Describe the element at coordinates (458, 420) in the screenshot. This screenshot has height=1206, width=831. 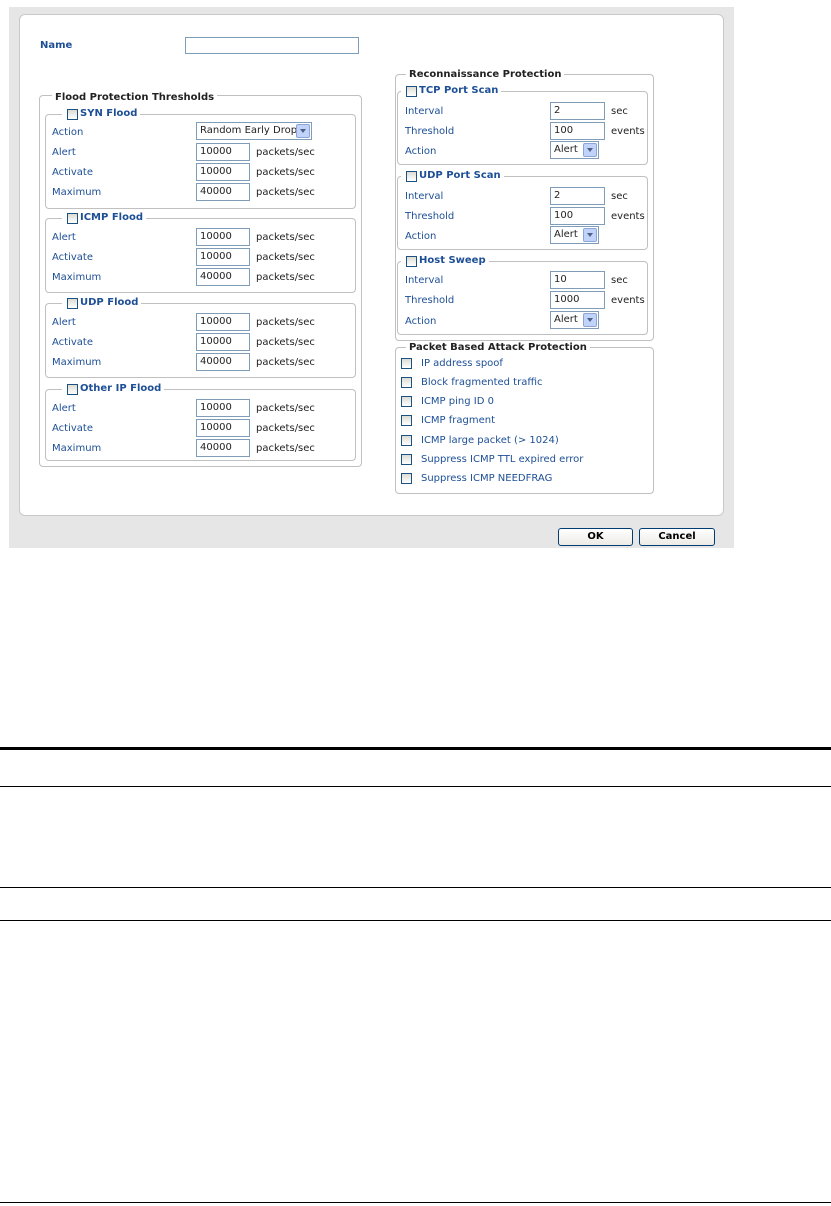
I see `icmp-fragment-label: ICMP fragment` at that location.